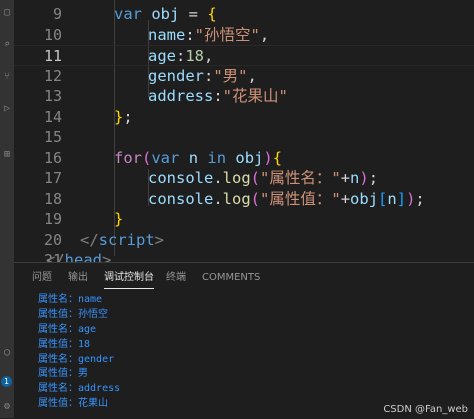  I want to click on code-text: }, so click(118, 219).